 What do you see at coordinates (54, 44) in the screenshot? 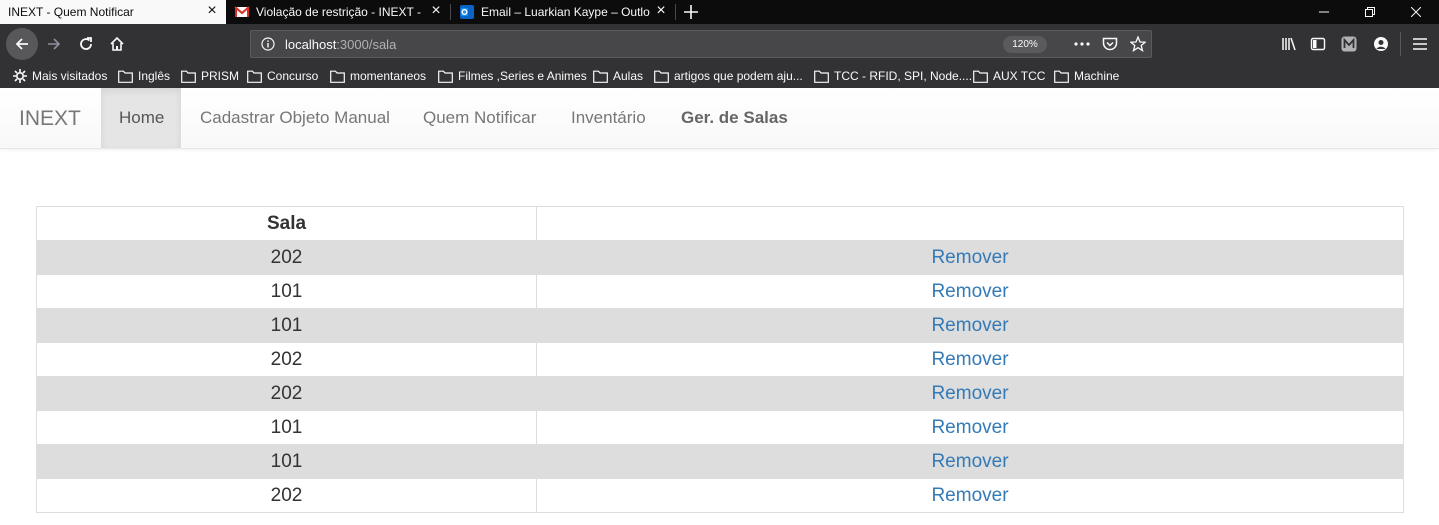
I see `forward-button` at bounding box center [54, 44].